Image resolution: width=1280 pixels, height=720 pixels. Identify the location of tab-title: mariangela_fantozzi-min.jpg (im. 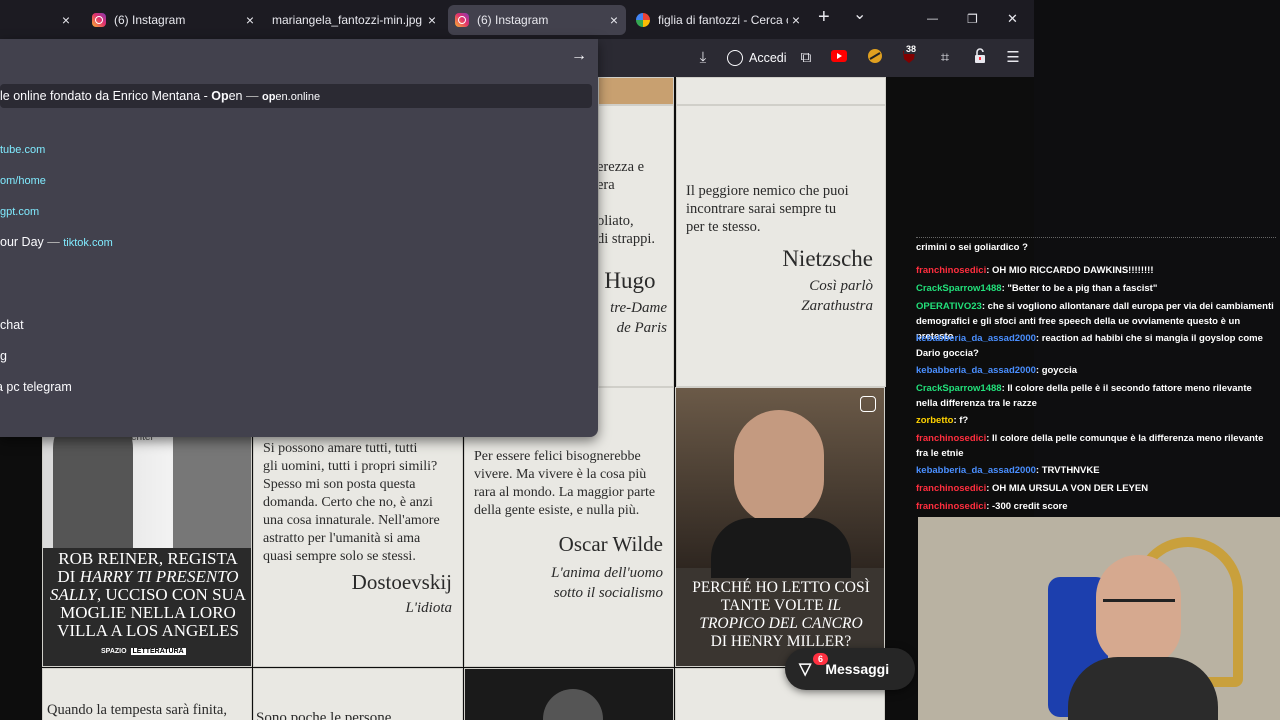
(347, 20).